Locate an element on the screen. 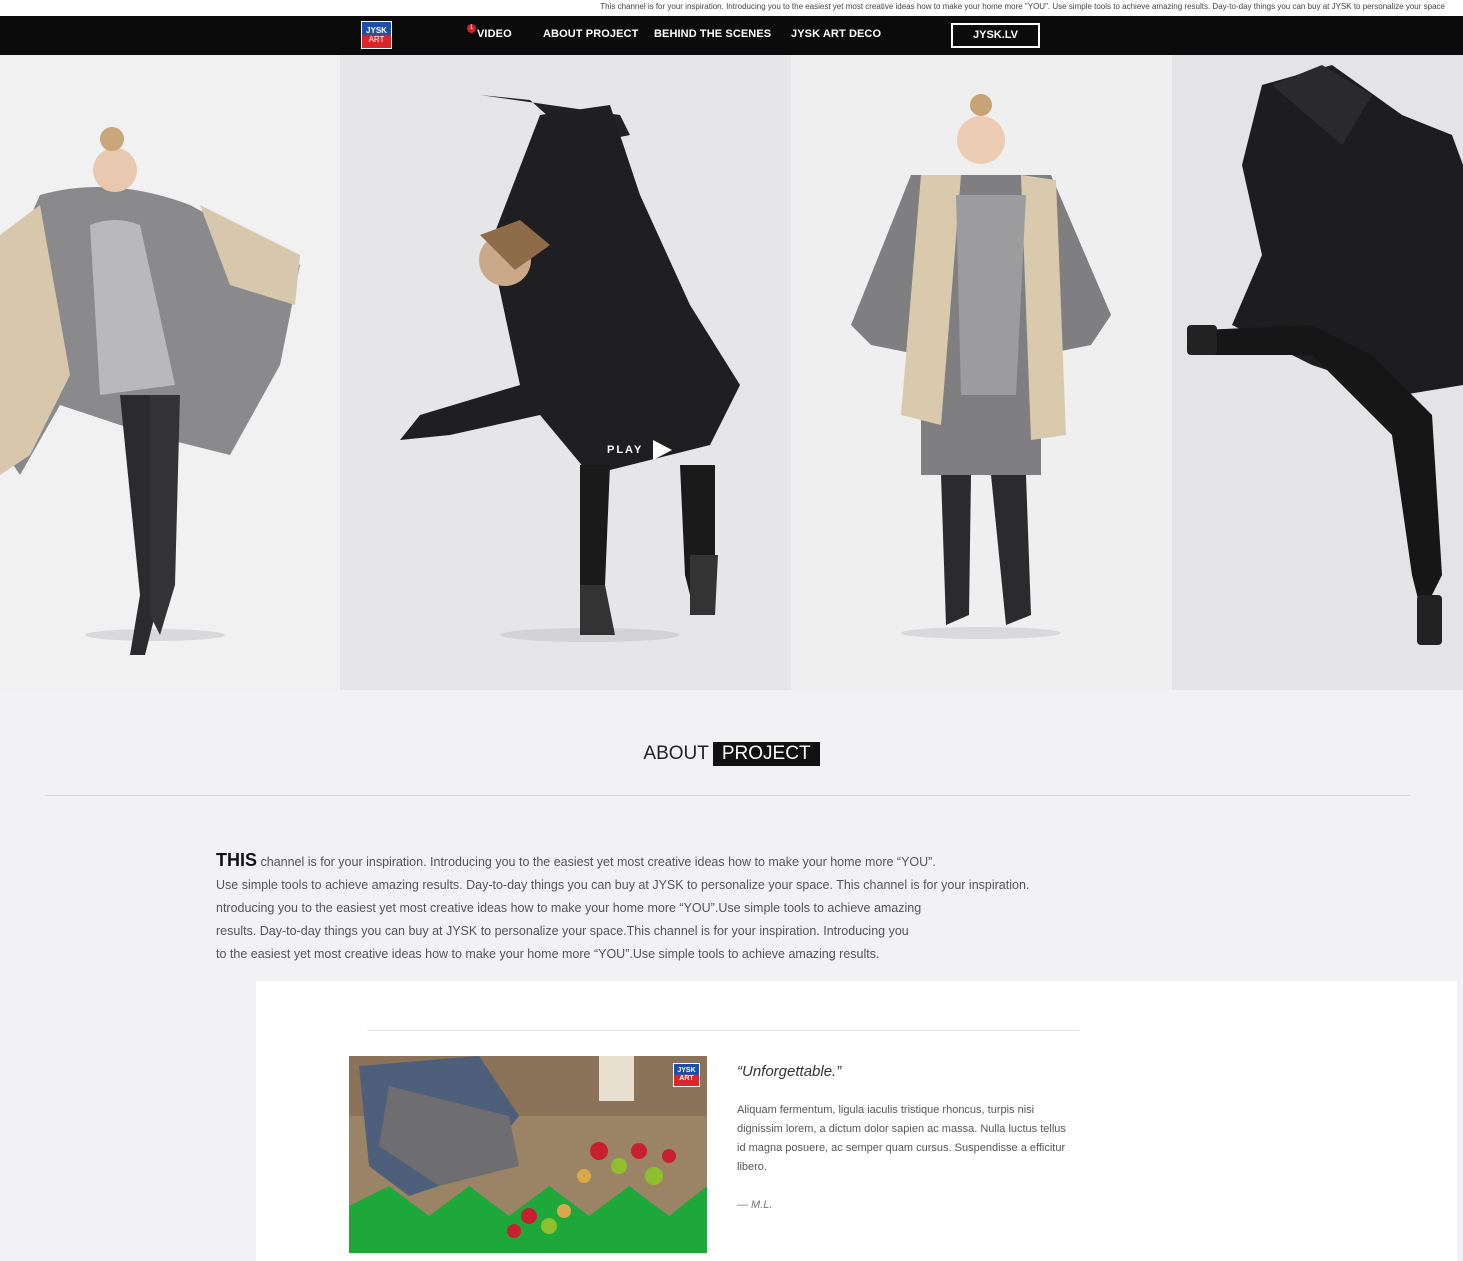 This screenshot has width=1463, height=1261. photo-logo-line2: ART is located at coordinates (686, 1078).